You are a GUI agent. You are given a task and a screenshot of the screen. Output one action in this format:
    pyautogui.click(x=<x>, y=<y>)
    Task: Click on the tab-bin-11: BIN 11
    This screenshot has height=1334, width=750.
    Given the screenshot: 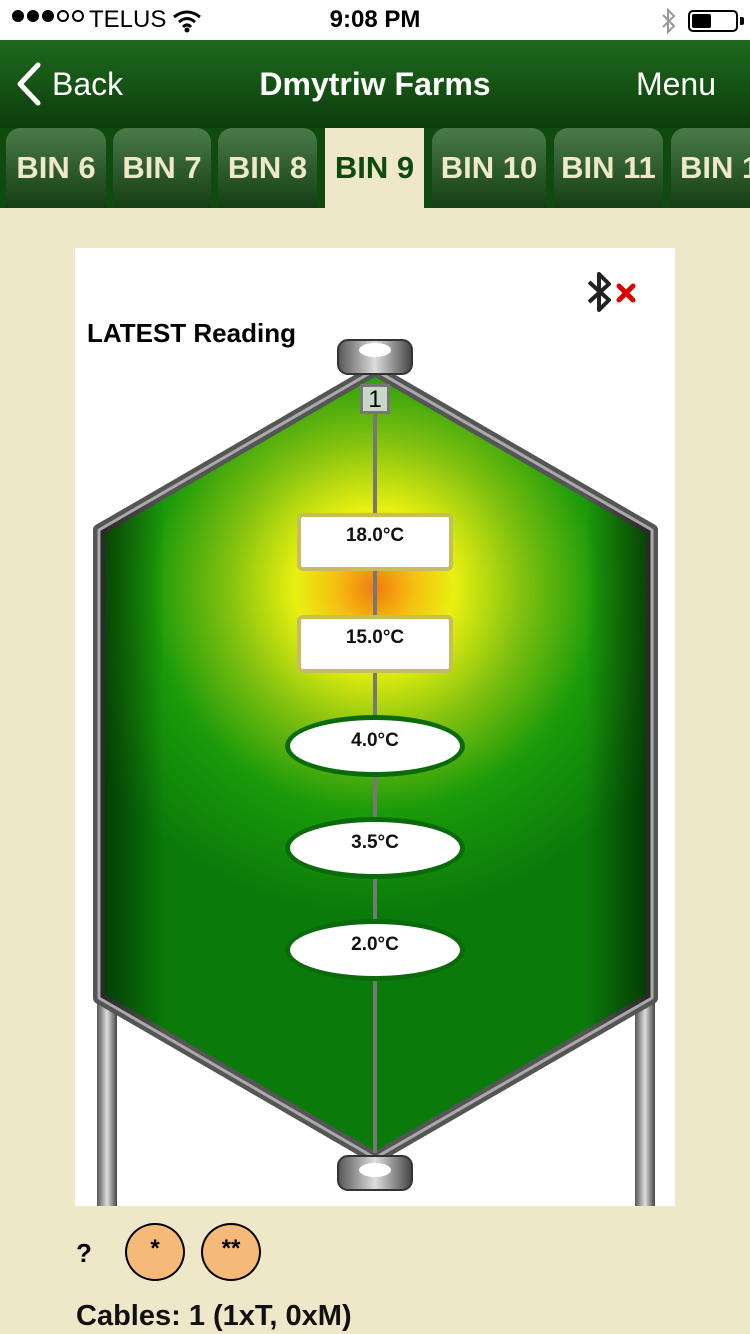 What is the action you would take?
    pyautogui.click(x=608, y=168)
    